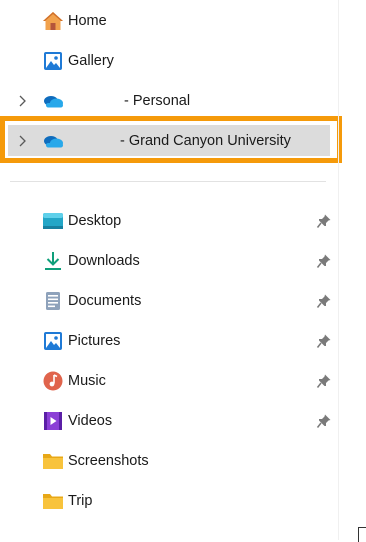 The image size is (366, 542). Describe the element at coordinates (104, 261) in the screenshot. I see `nav-item-label: Downloads` at that location.